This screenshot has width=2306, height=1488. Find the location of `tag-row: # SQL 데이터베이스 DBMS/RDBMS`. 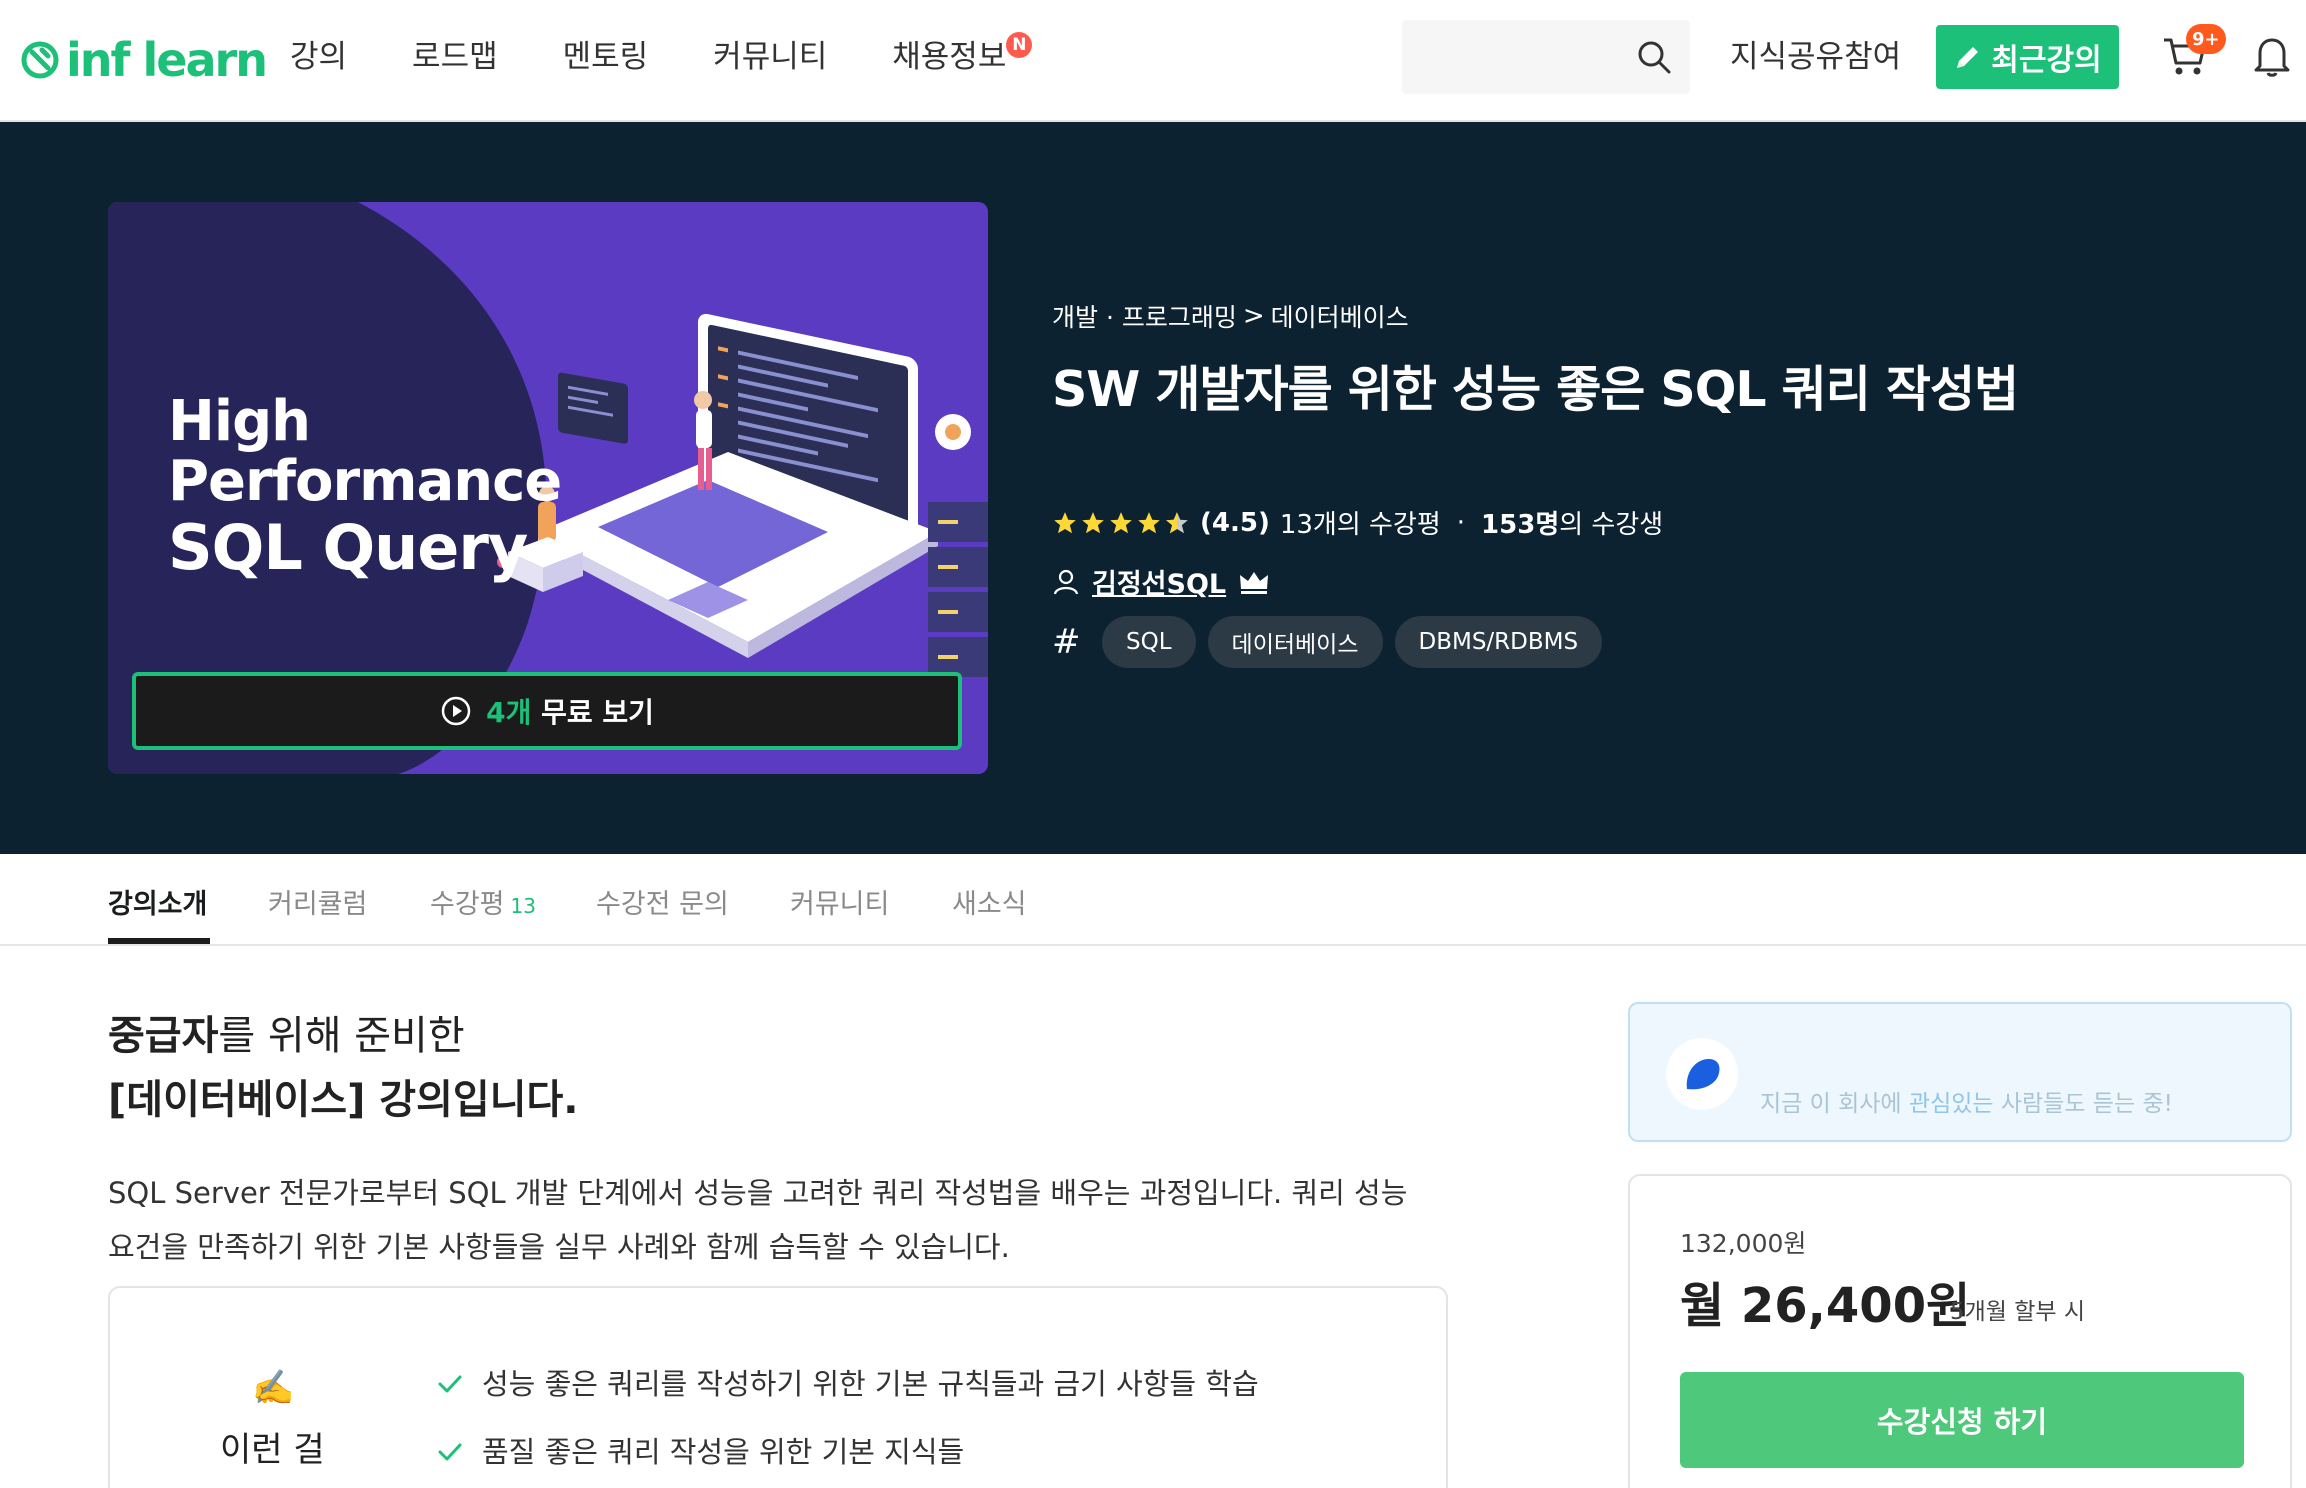

tag-row: # SQL 데이터베이스 DBMS/RDBMS is located at coordinates (1327, 642).